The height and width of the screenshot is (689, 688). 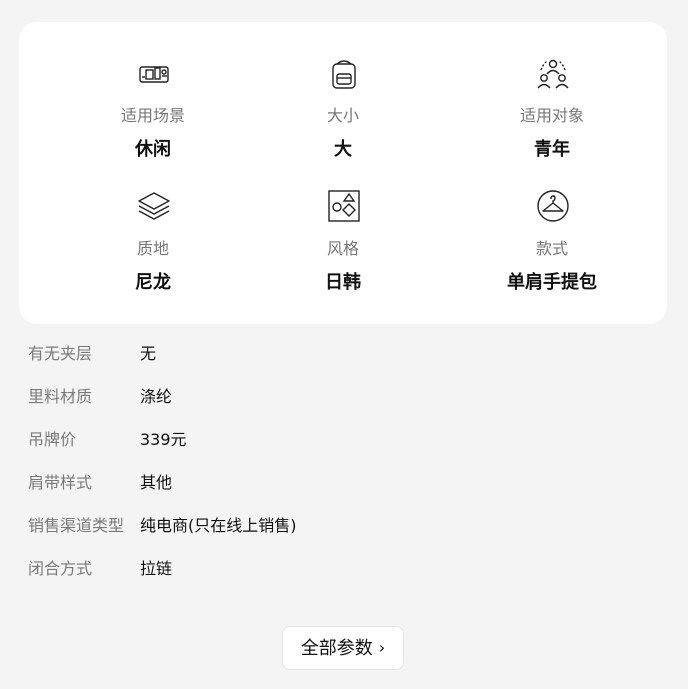 I want to click on attribute-audience: 适用对象 青年, so click(x=552, y=91).